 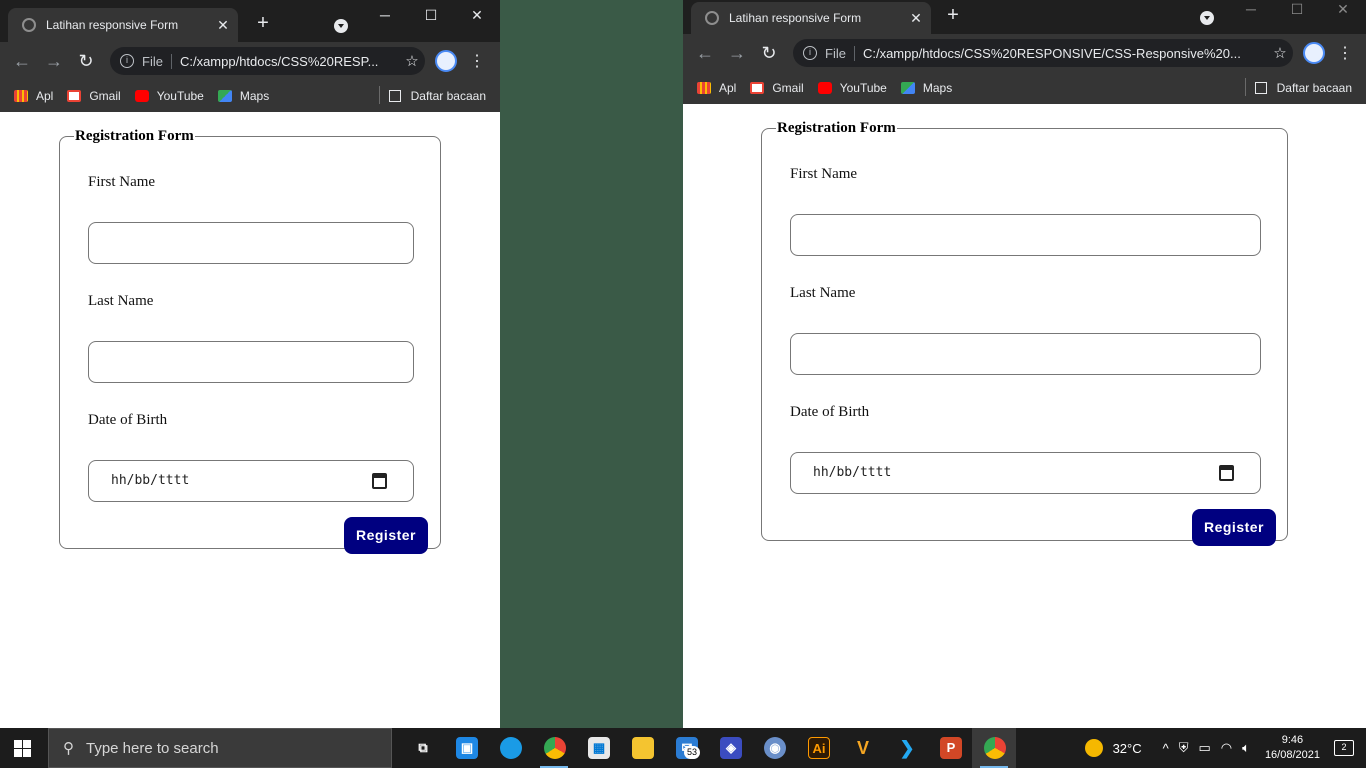 What do you see at coordinates (122, 182) in the screenshot?
I see `first-name-label: First Name` at bounding box center [122, 182].